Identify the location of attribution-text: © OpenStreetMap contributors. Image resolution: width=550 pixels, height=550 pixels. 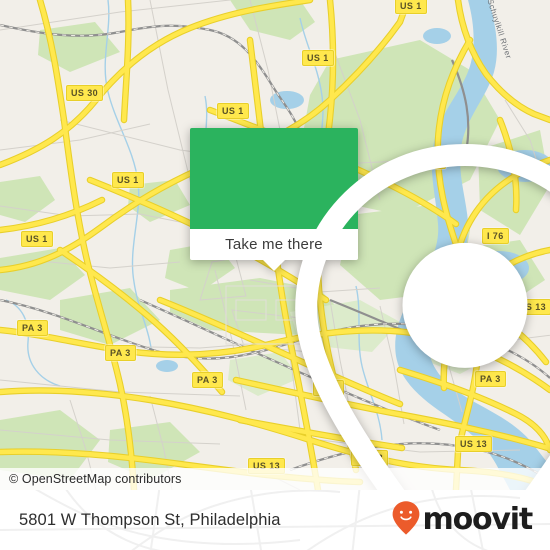
(95, 479).